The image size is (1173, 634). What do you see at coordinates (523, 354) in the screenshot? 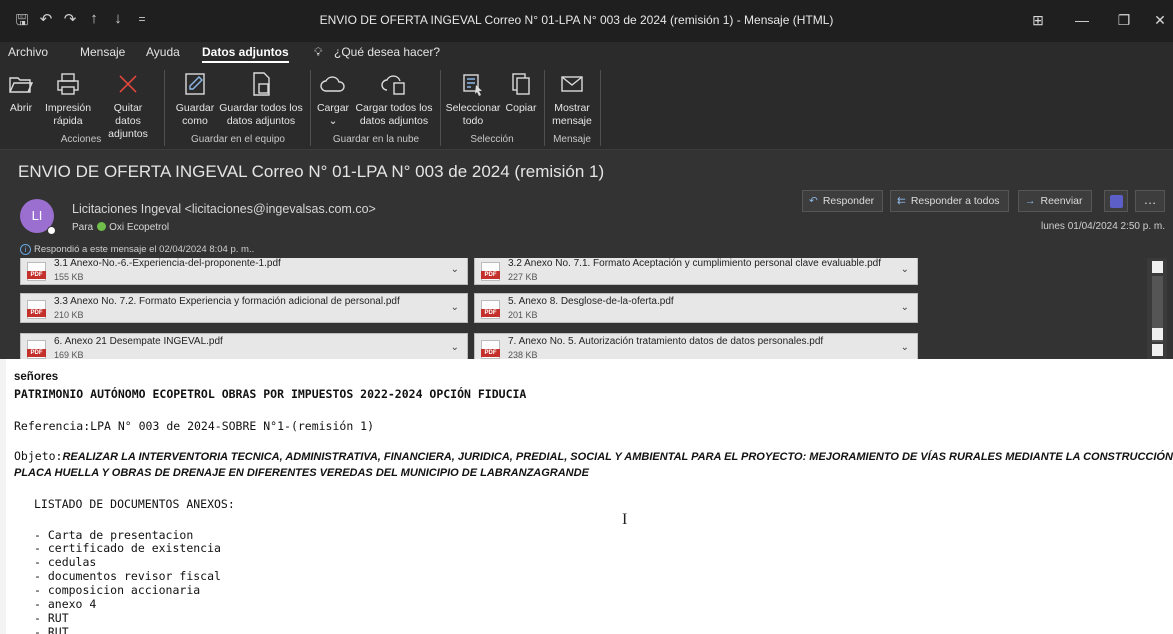
I see `attachment-size: 238 KB` at bounding box center [523, 354].